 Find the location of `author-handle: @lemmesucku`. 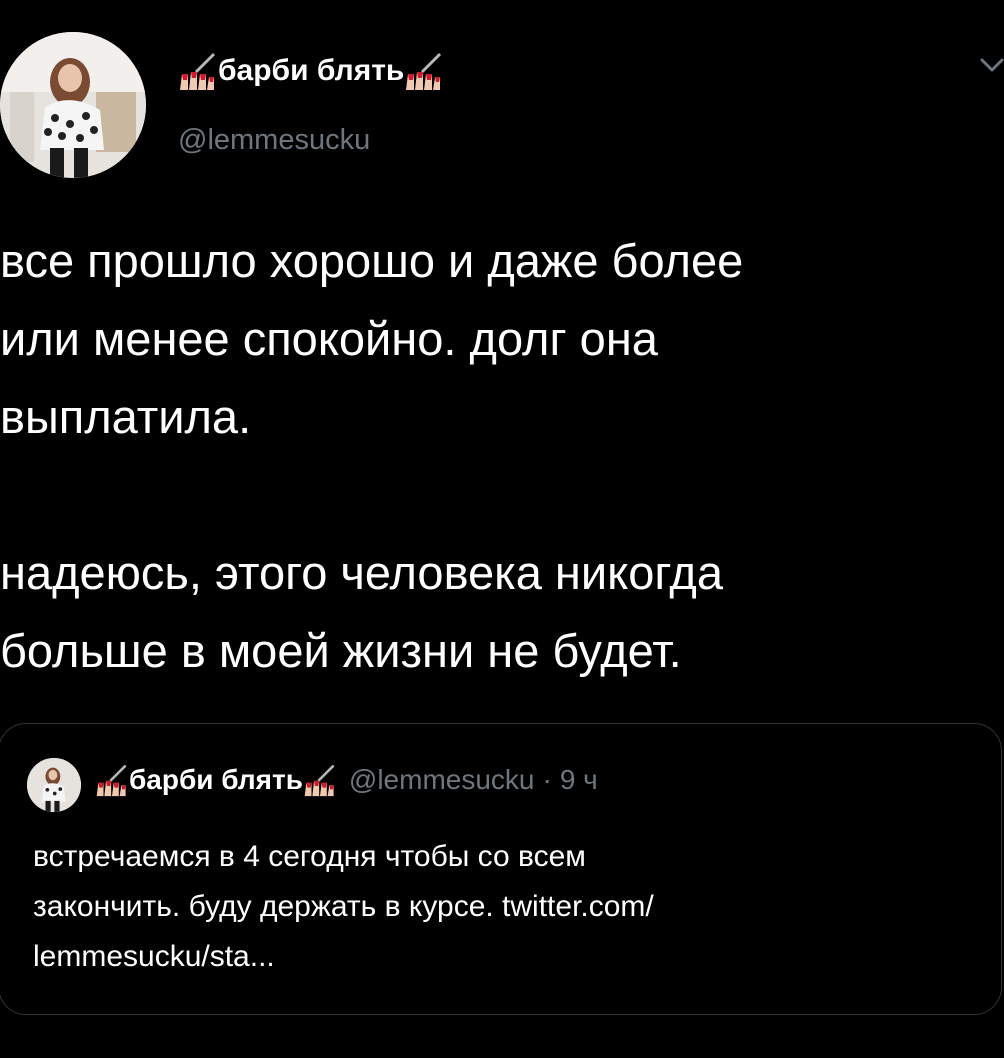

author-handle: @lemmesucku is located at coordinates (274, 140).